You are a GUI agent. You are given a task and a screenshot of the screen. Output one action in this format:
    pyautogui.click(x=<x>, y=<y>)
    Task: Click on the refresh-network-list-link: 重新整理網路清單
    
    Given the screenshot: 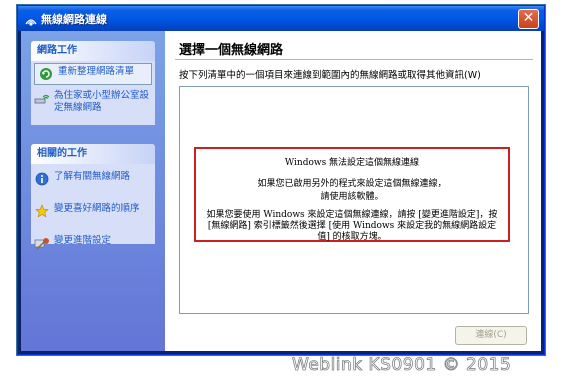 What is the action you would take?
    pyautogui.click(x=93, y=74)
    